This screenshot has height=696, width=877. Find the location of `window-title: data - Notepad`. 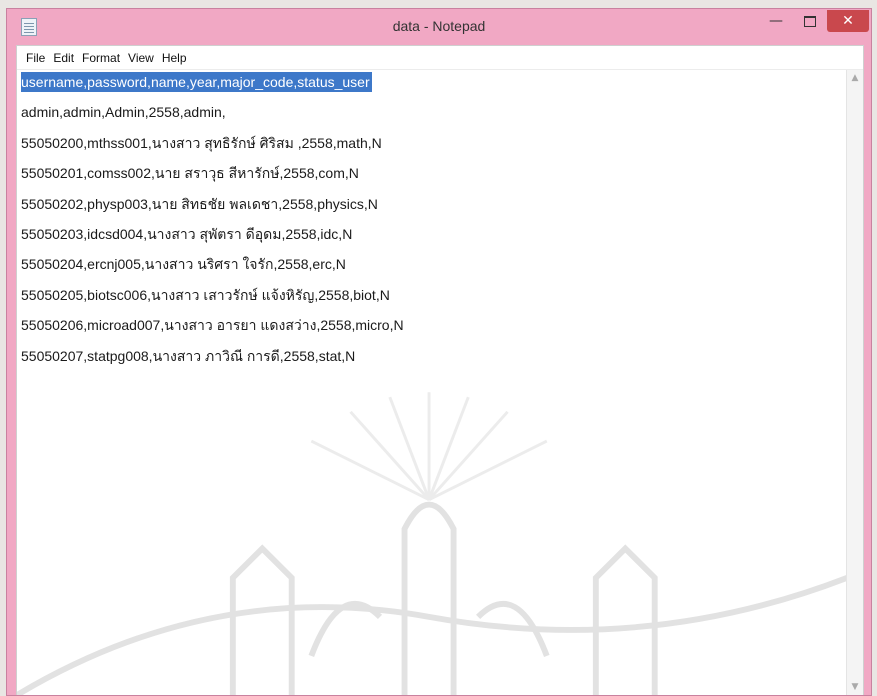

window-title: data - Notepad is located at coordinates (439, 26).